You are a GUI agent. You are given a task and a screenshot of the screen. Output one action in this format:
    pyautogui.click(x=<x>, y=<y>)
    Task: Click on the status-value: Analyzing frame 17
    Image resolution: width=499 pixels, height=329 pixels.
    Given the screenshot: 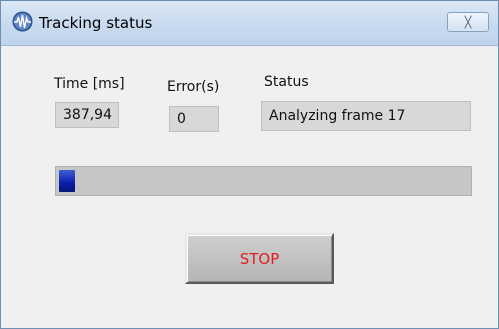 What is the action you would take?
    pyautogui.click(x=366, y=116)
    